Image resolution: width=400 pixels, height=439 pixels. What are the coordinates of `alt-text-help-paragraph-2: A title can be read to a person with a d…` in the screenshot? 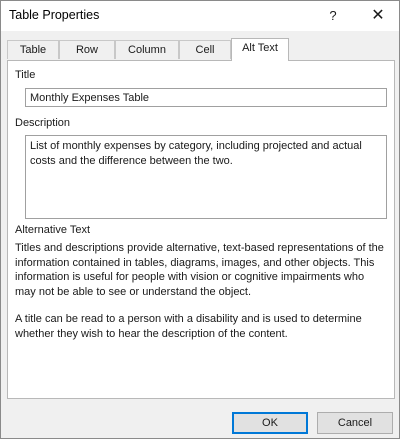 It's located at (188, 326).